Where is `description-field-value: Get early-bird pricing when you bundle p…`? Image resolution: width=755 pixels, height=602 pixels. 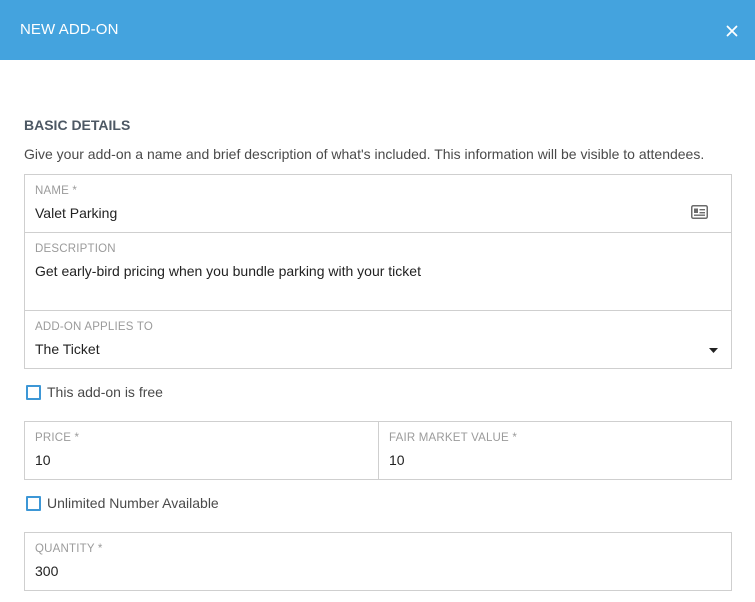
description-field-value: Get early-bird pricing when you bundle p… is located at coordinates (228, 271).